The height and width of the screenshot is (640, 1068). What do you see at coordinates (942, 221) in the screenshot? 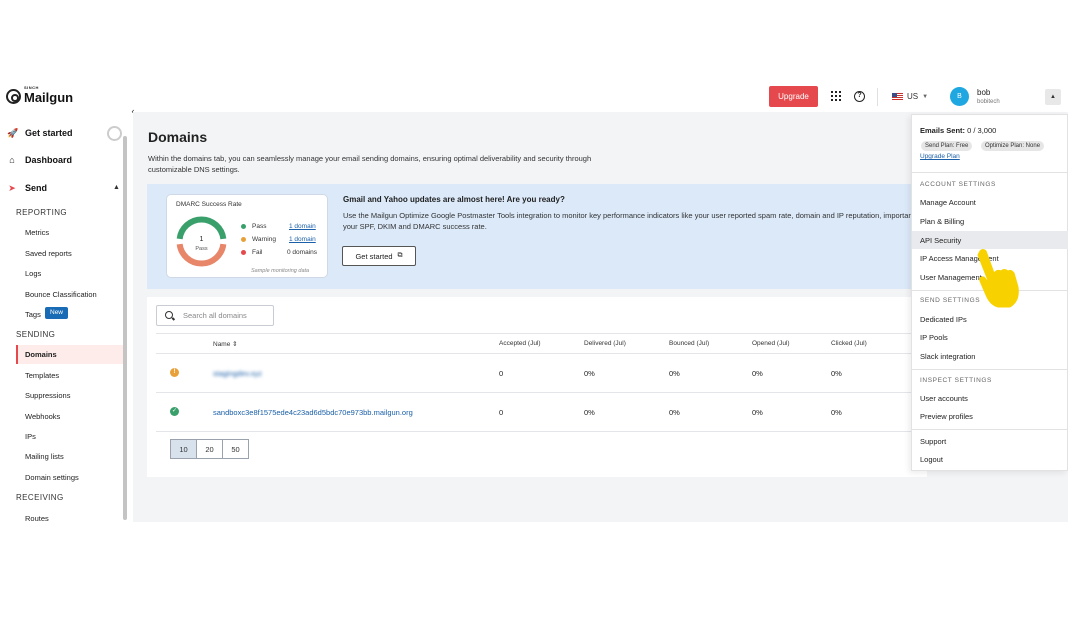
I see `menu-item-plan-billing: Plan & Billing` at bounding box center [942, 221].